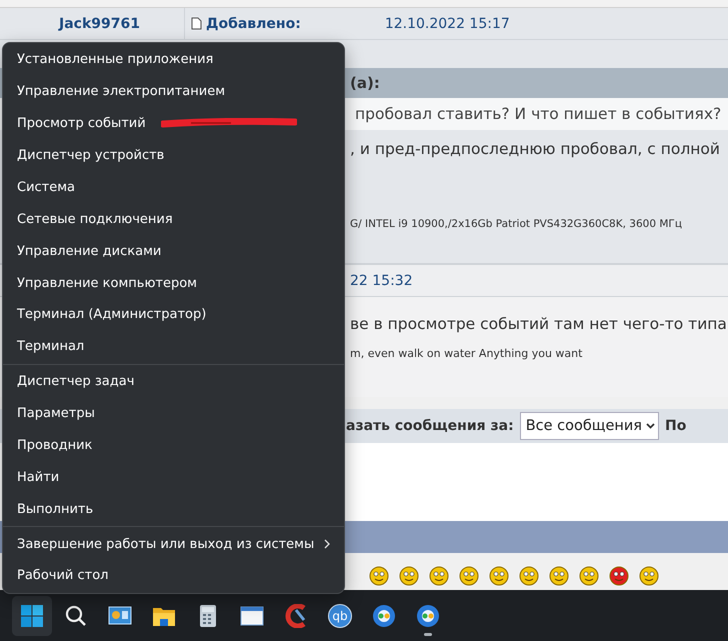 The image size is (728, 641). I want to click on brush-icon, so click(296, 616).